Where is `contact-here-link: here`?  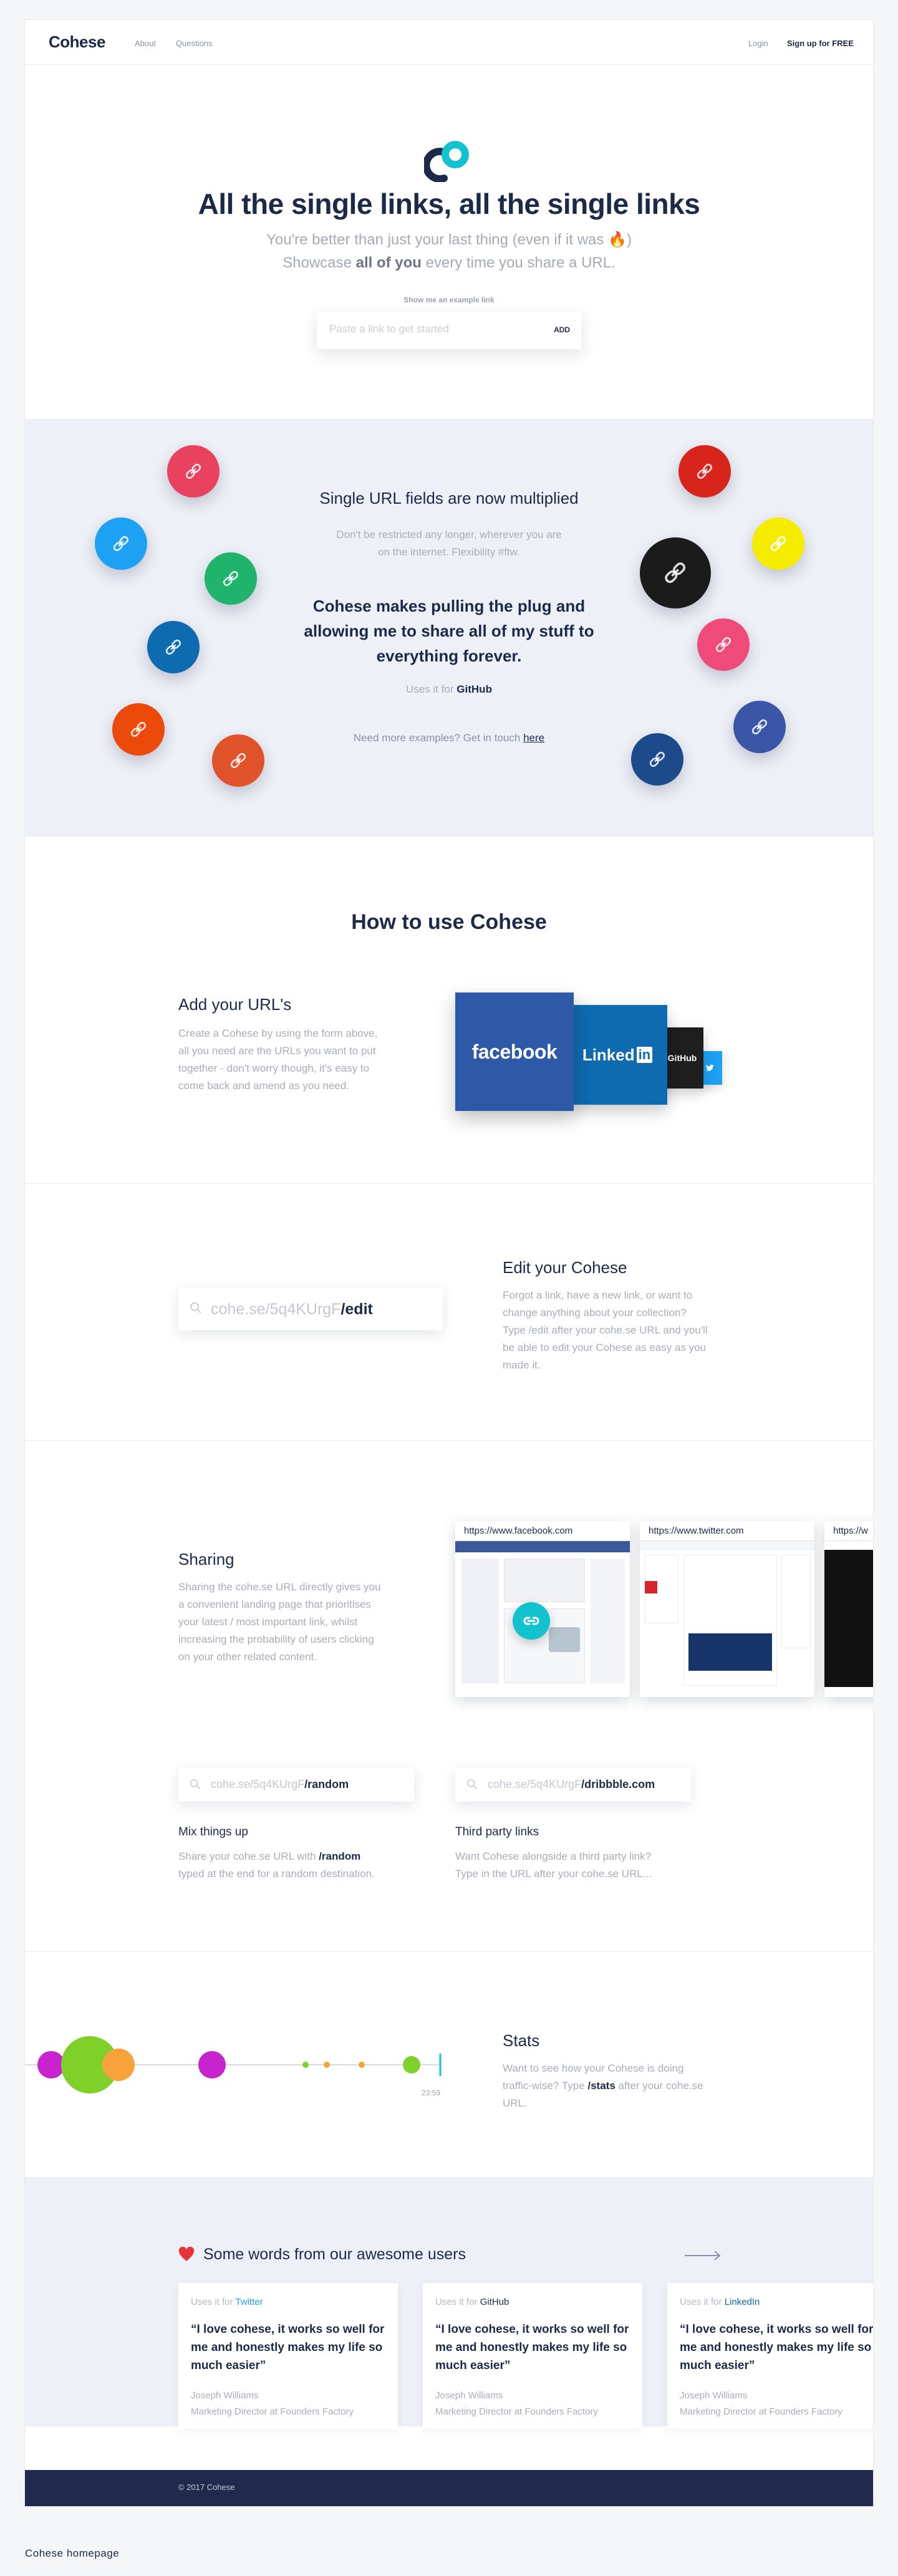 contact-here-link: here is located at coordinates (533, 738).